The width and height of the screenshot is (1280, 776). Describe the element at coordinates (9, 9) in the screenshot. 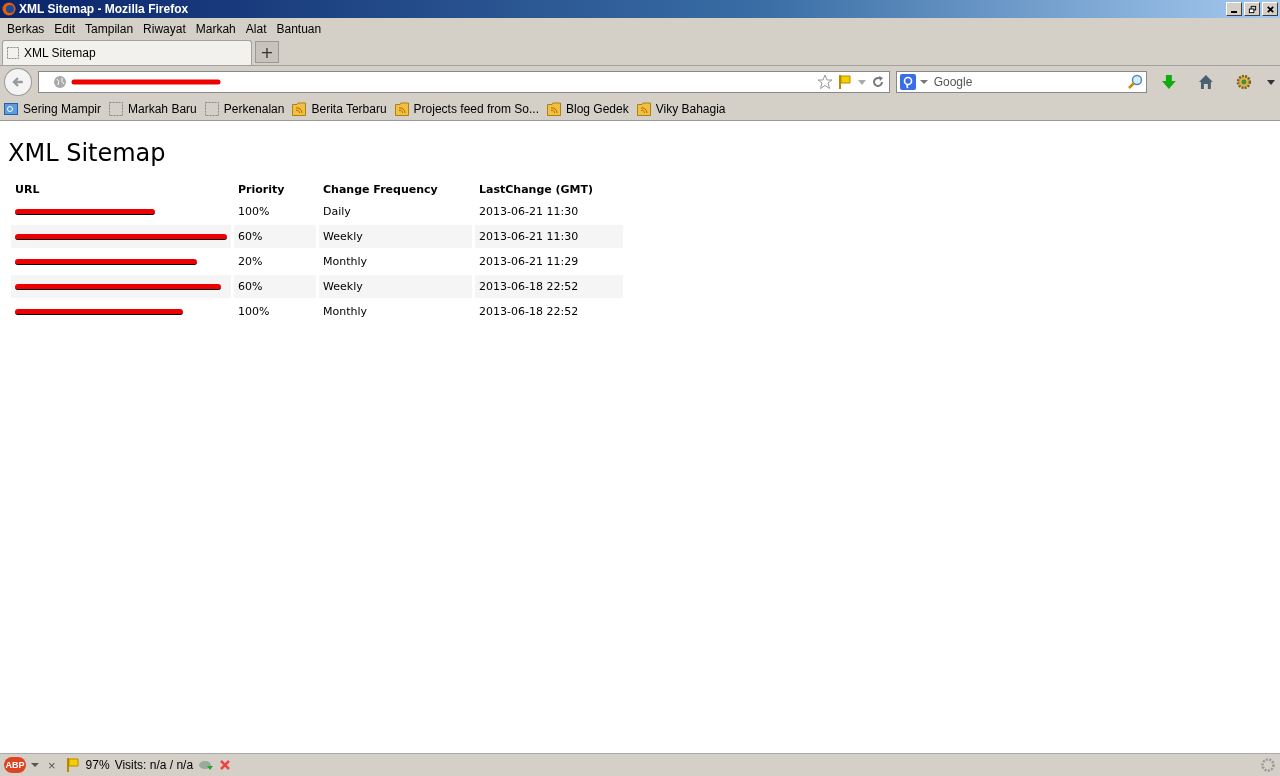

I see `browser-logo-icon` at that location.